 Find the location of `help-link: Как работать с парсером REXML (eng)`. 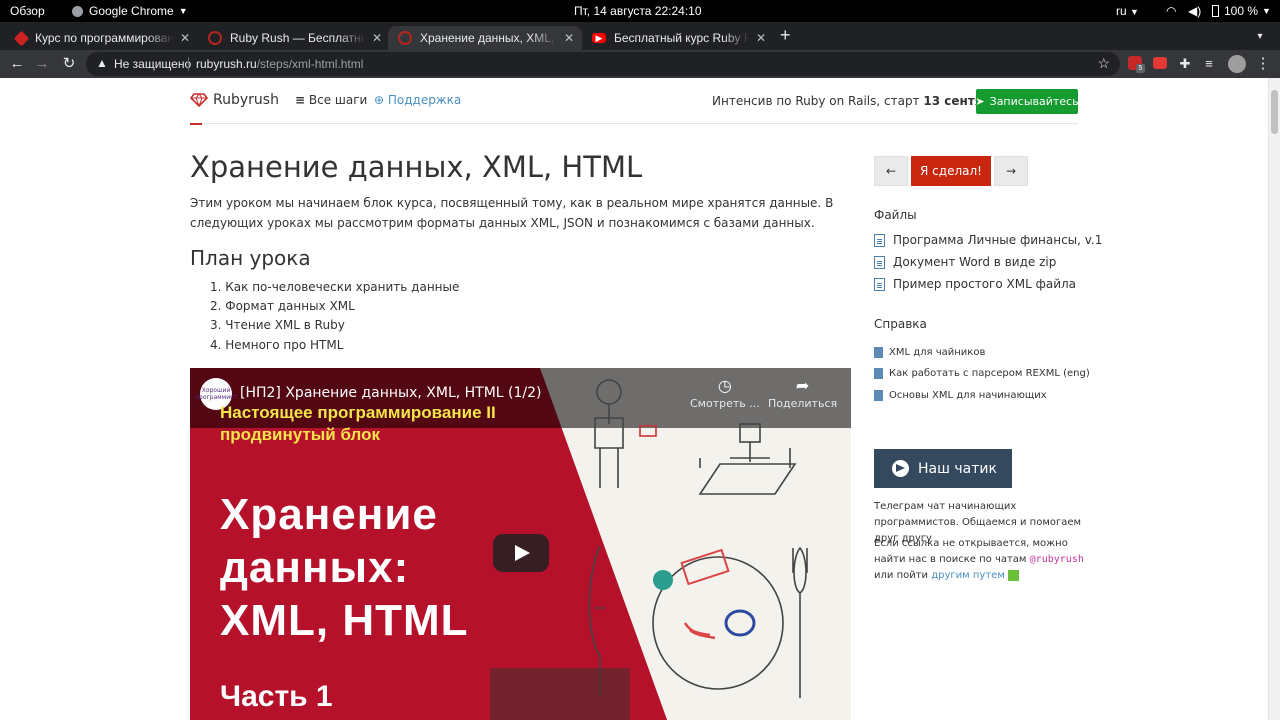

help-link: Как работать с парсером REXML (eng) is located at coordinates (982, 373).